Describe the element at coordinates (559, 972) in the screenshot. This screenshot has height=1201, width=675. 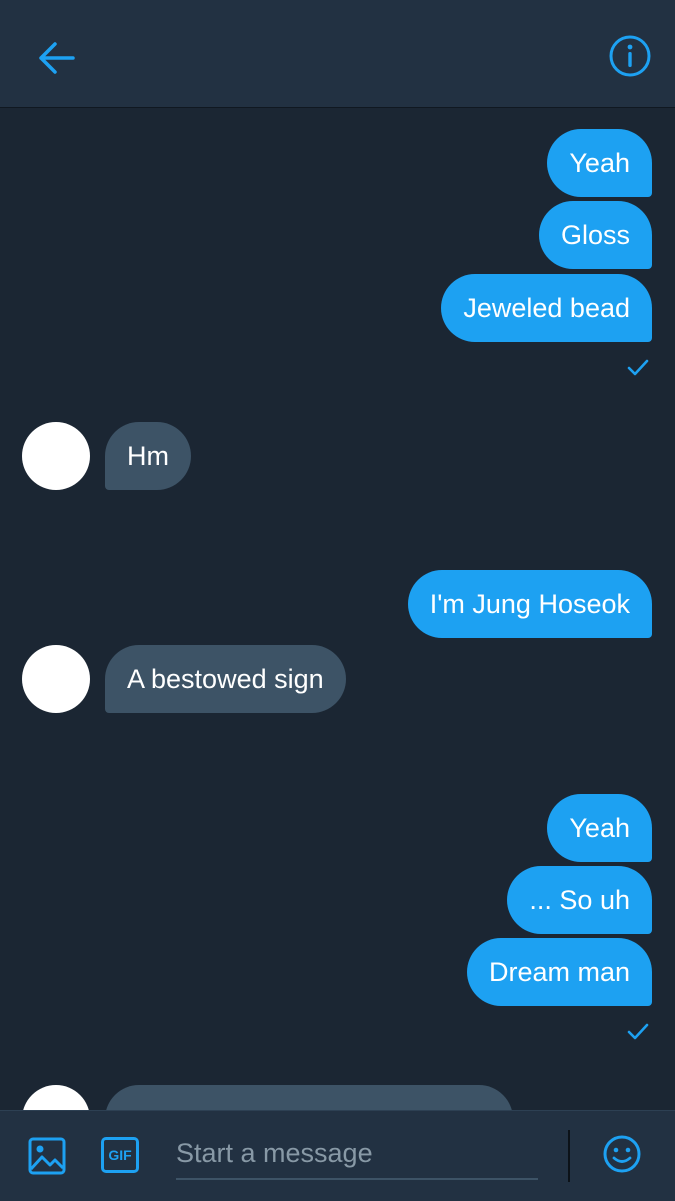
I see `message-bubble-outgoing: Dream man` at that location.